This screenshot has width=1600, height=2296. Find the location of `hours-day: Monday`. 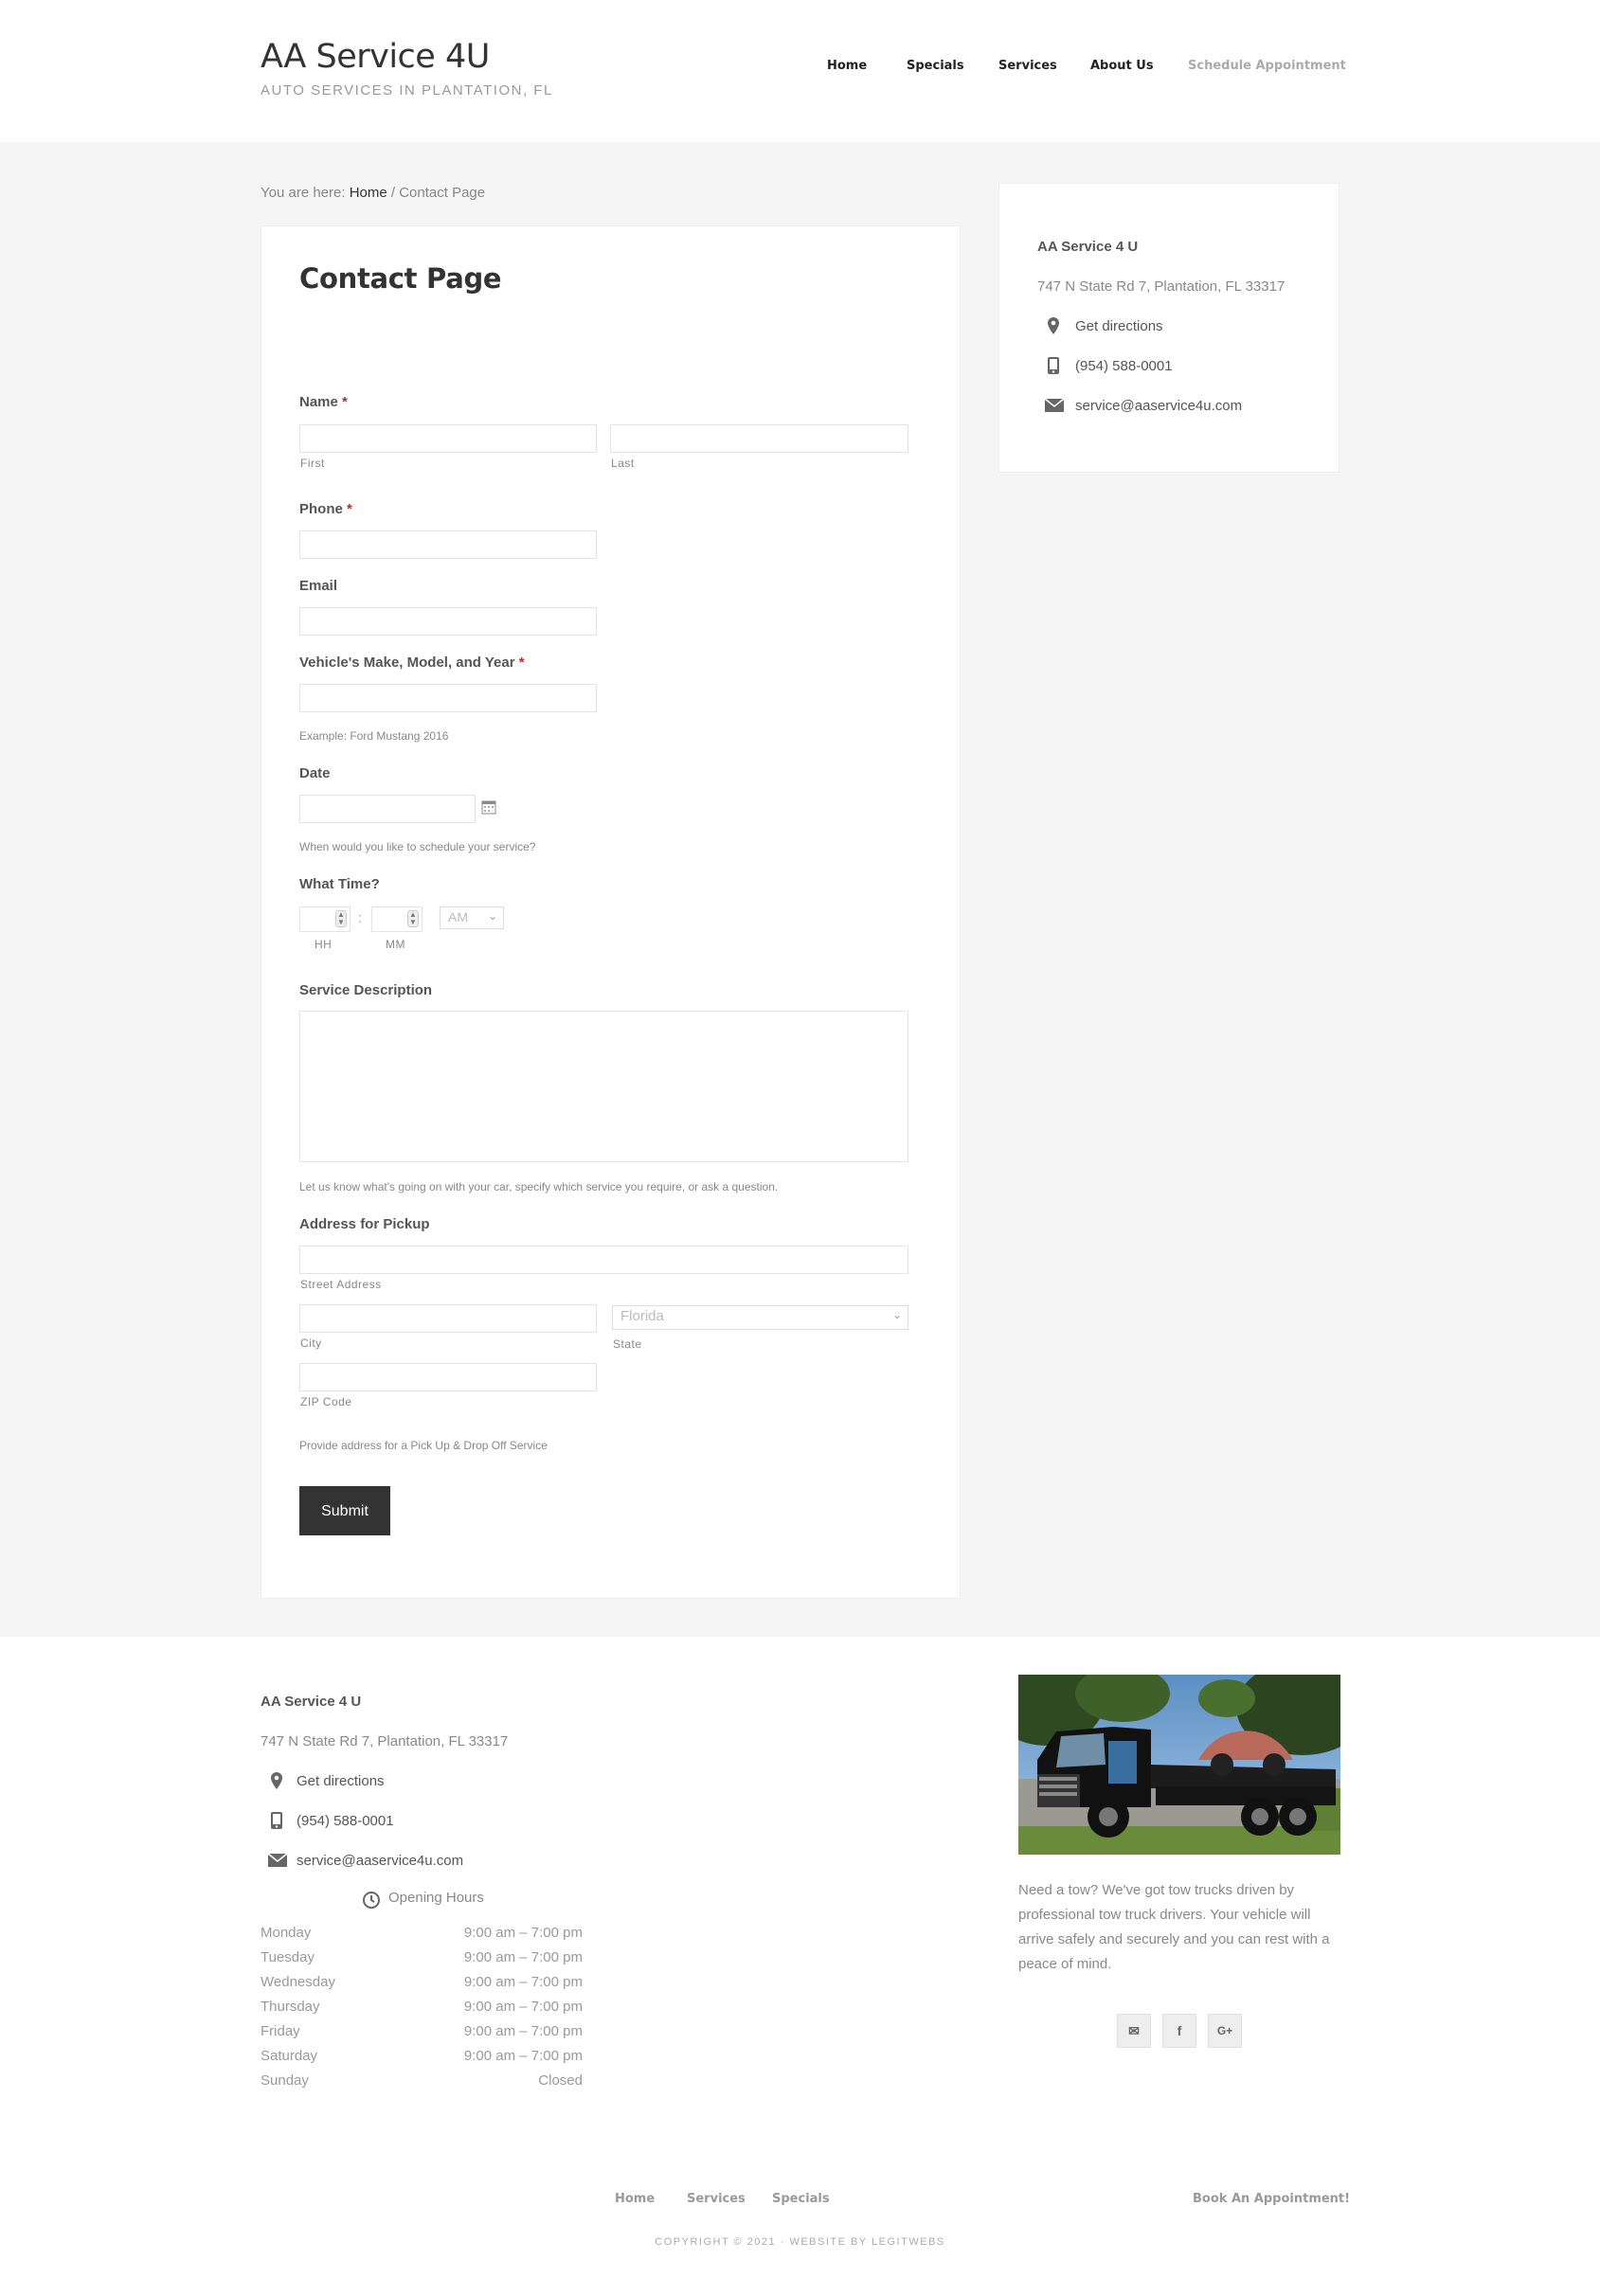

hours-day: Monday is located at coordinates (287, 1933).